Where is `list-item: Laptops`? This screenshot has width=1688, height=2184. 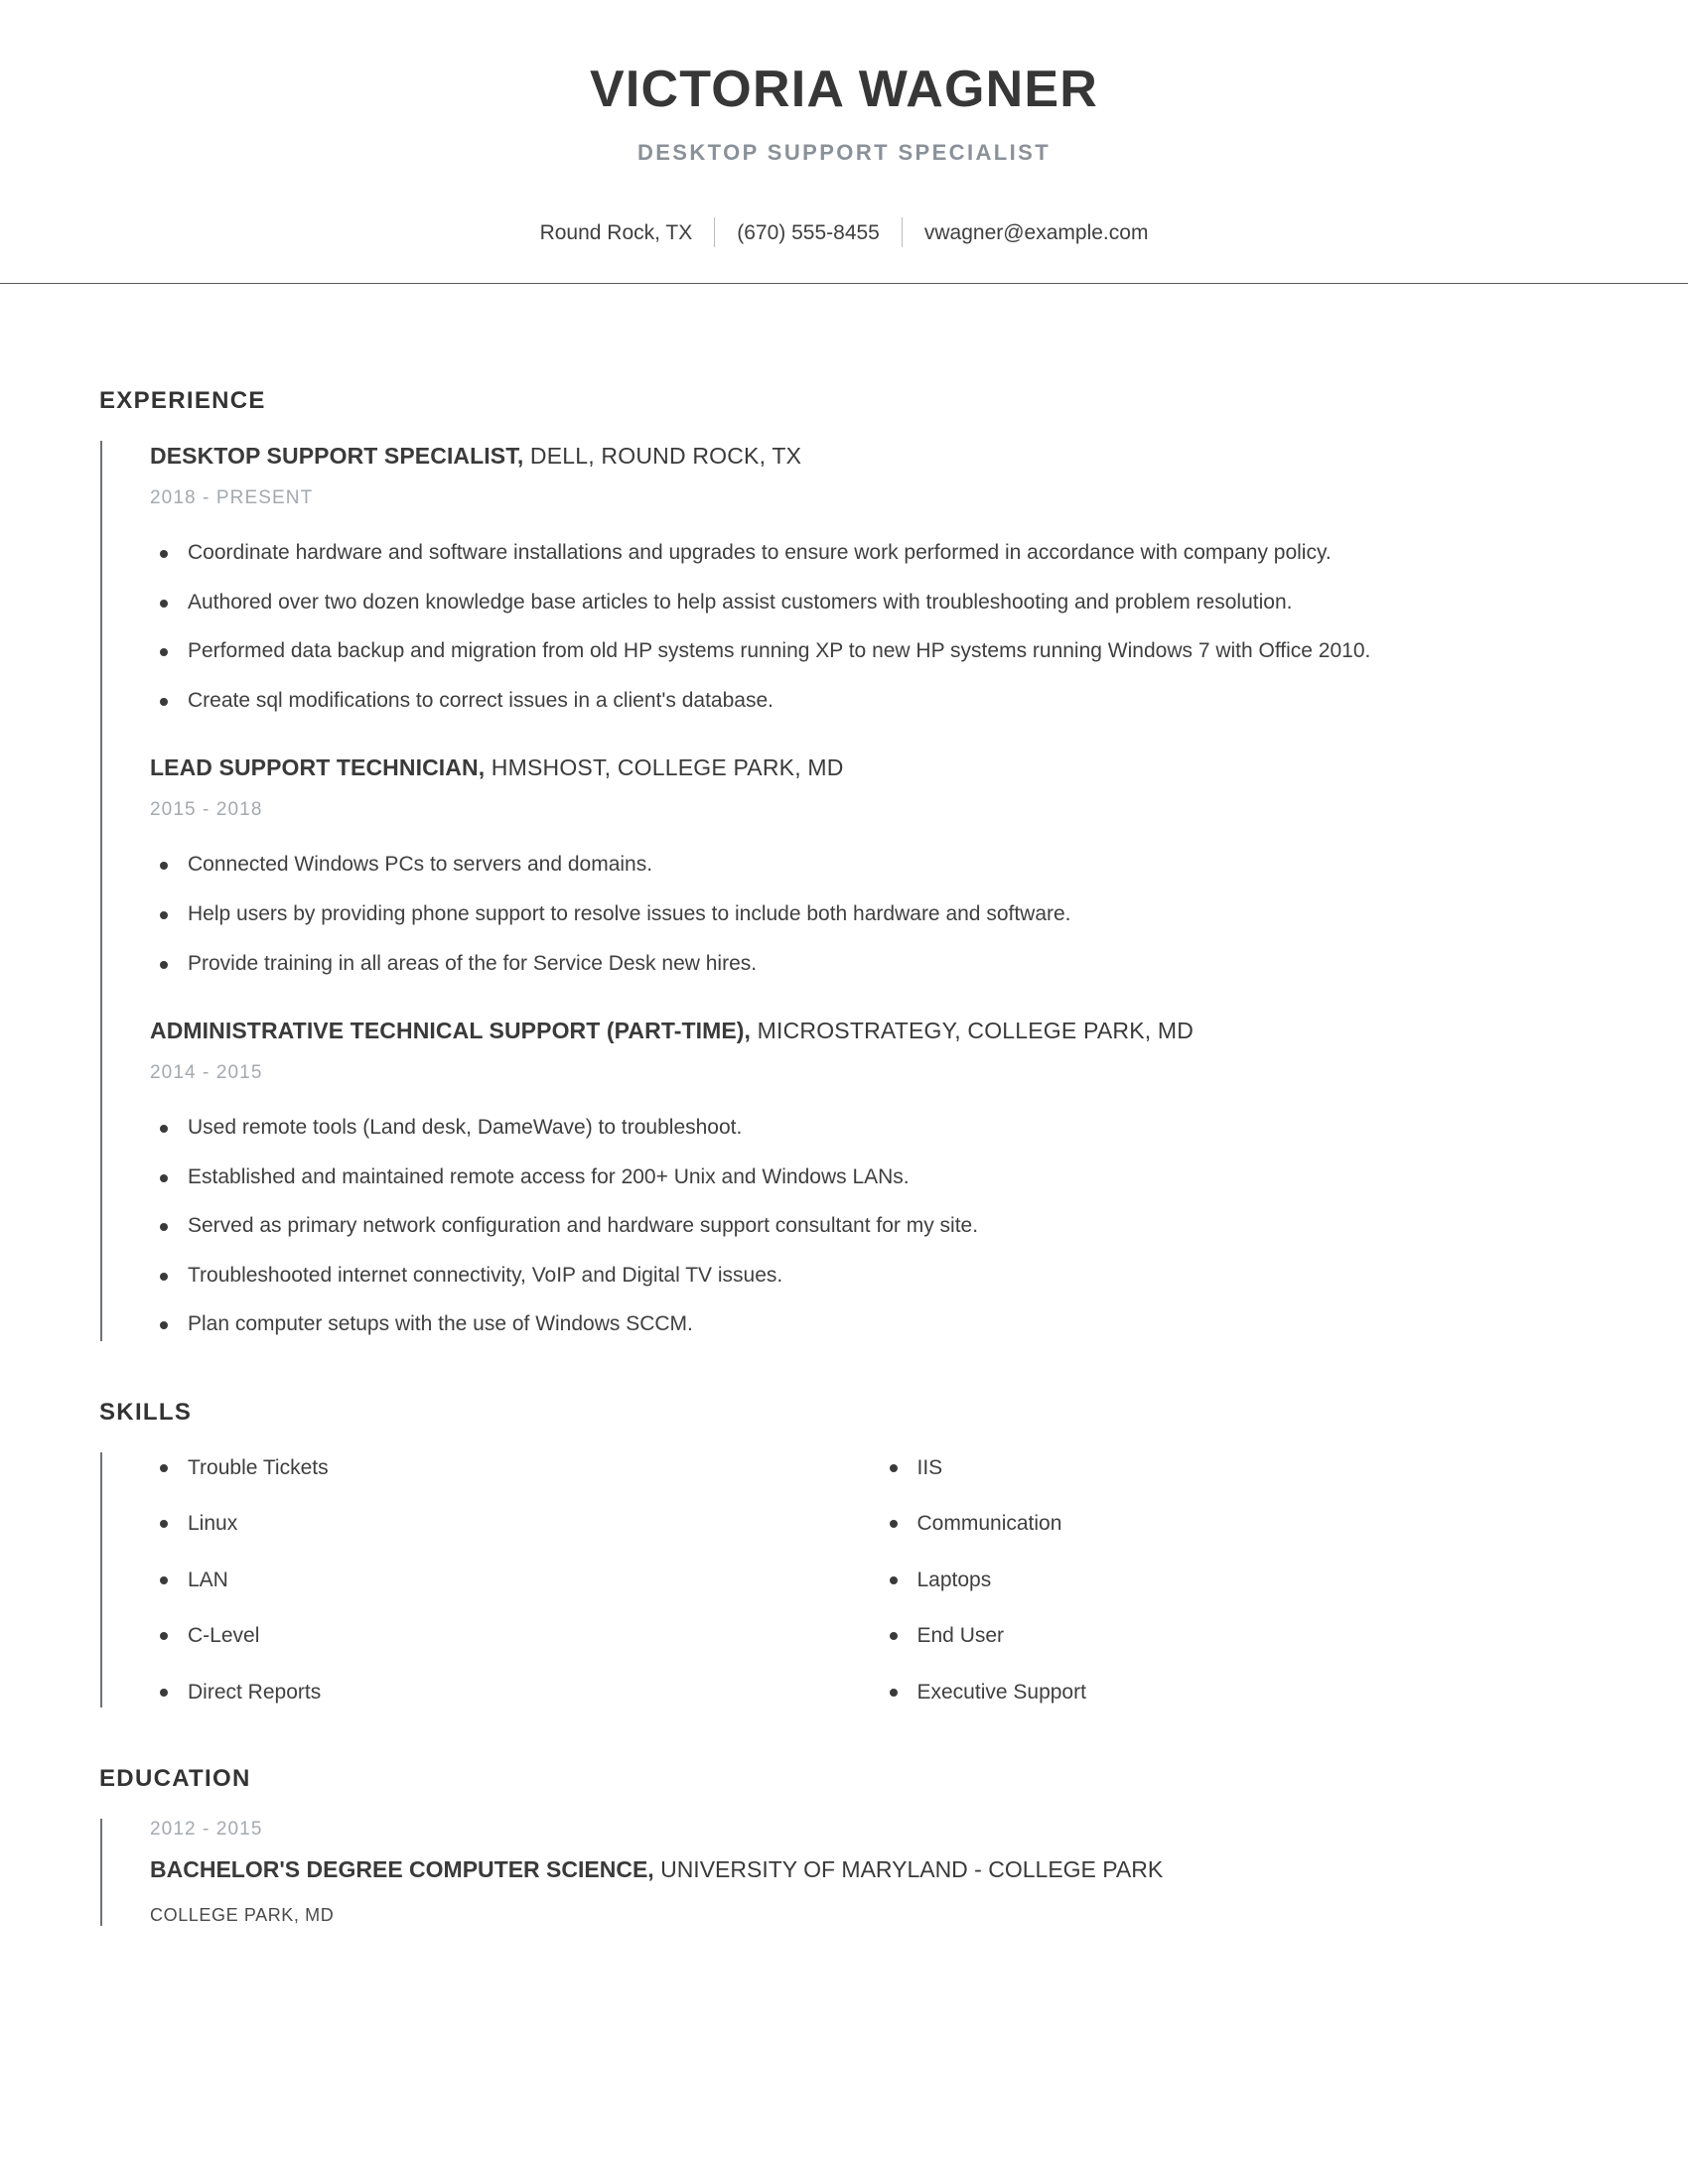
list-item: Laptops is located at coordinates (1235, 1580).